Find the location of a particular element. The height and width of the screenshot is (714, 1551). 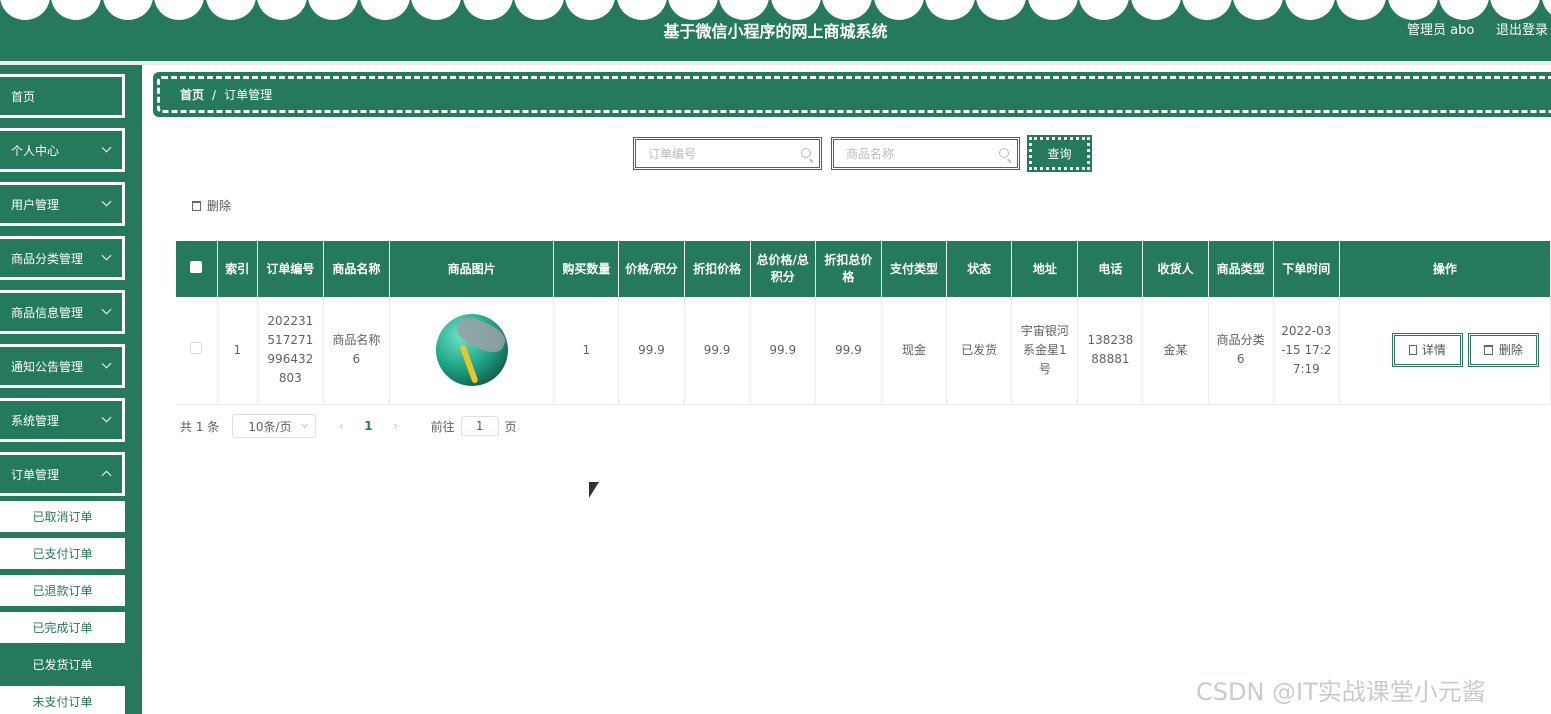

sidebar-item-category-management: 商品分类管理 is located at coordinates (62, 258).